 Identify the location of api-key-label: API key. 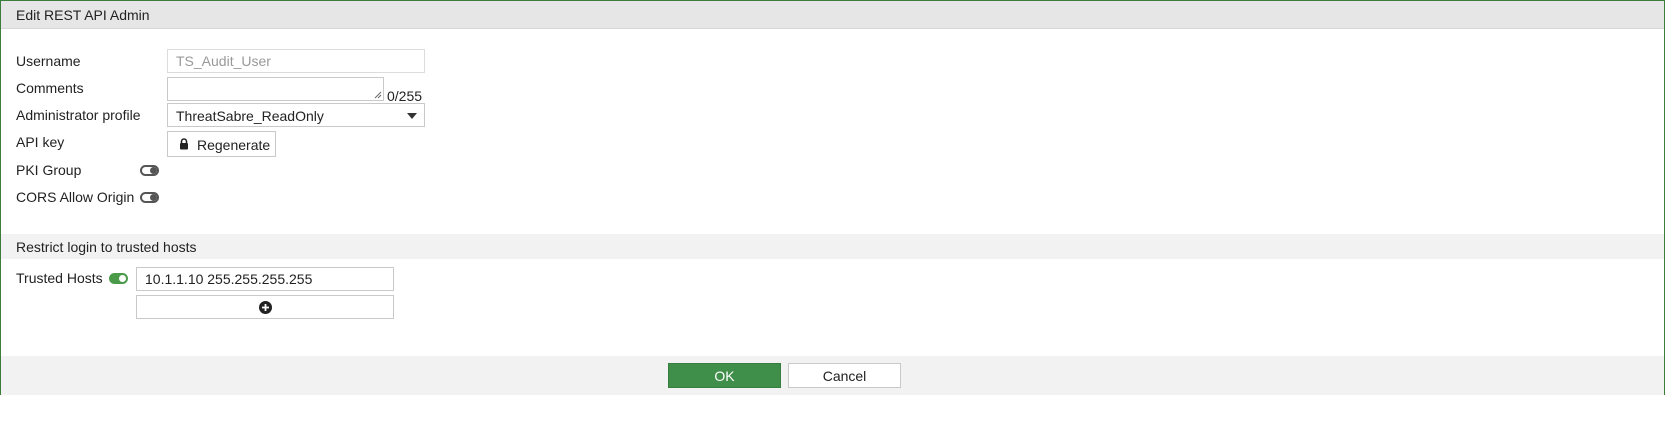
(40, 142).